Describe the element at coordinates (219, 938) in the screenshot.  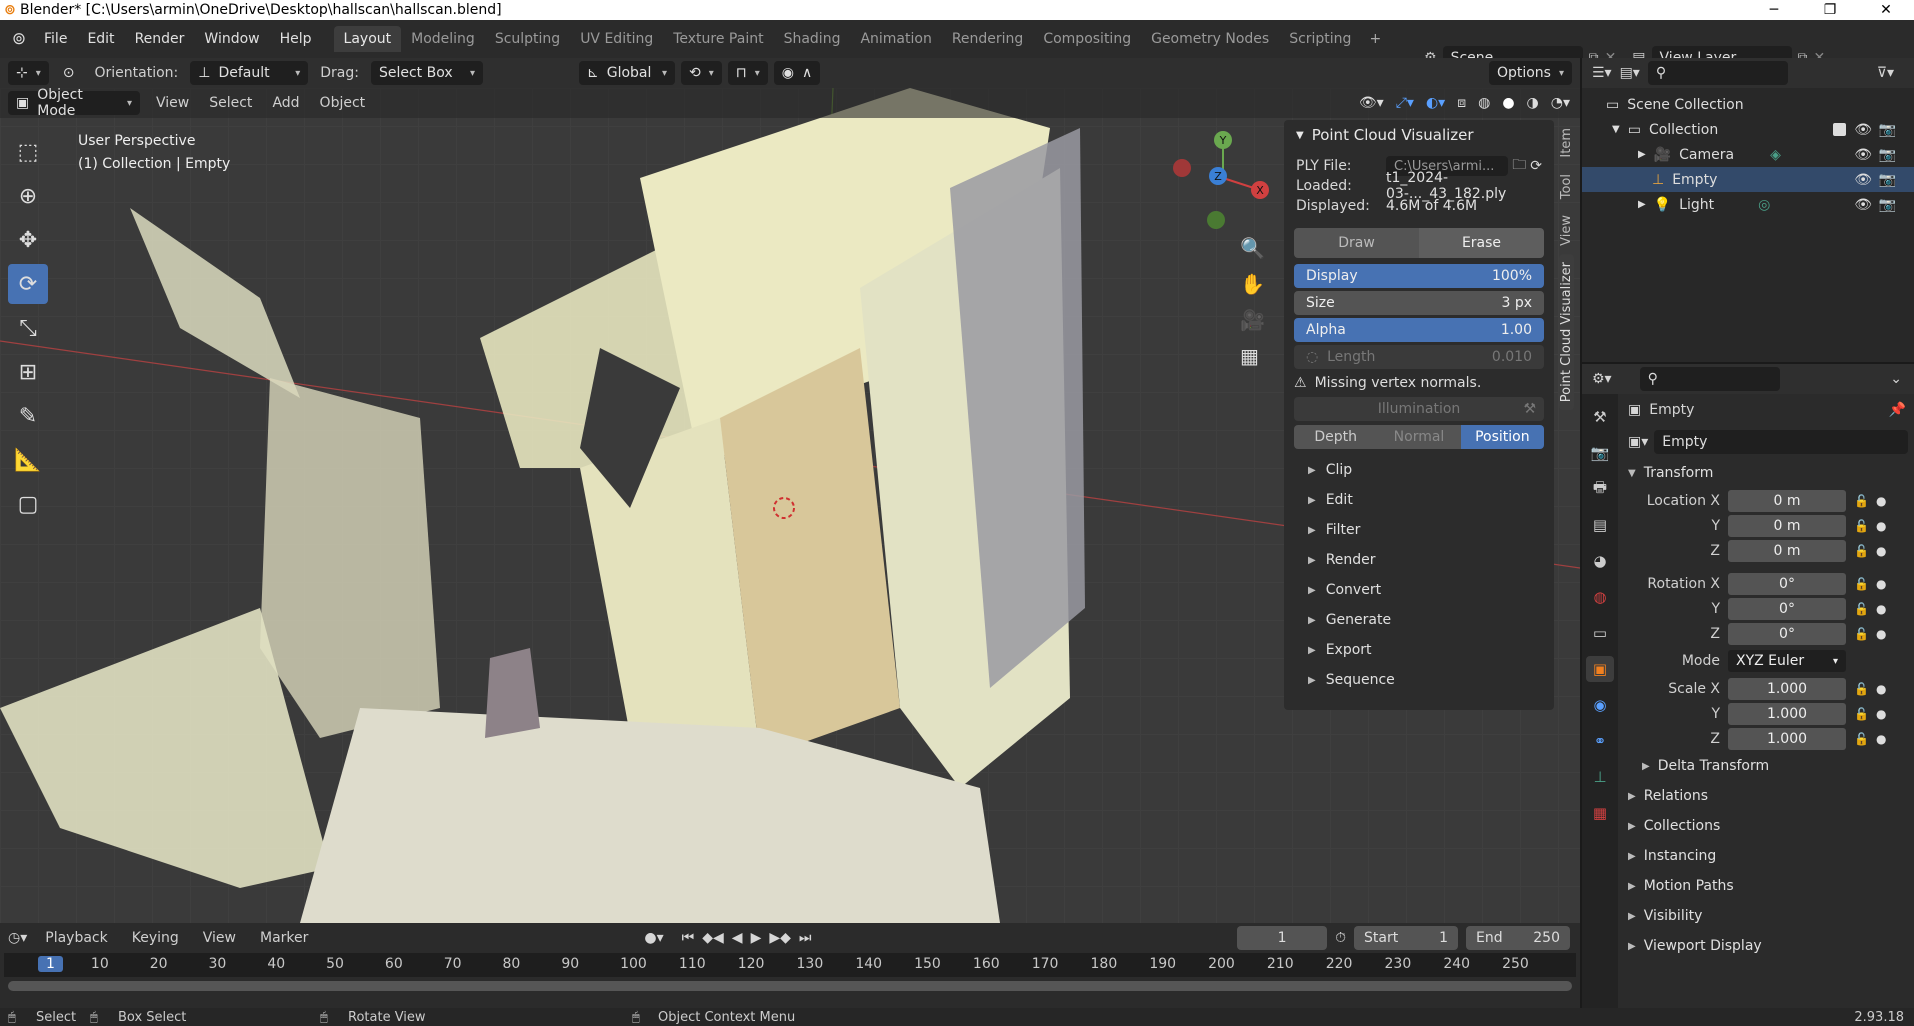
I see `timeline-menu-view: View` at that location.